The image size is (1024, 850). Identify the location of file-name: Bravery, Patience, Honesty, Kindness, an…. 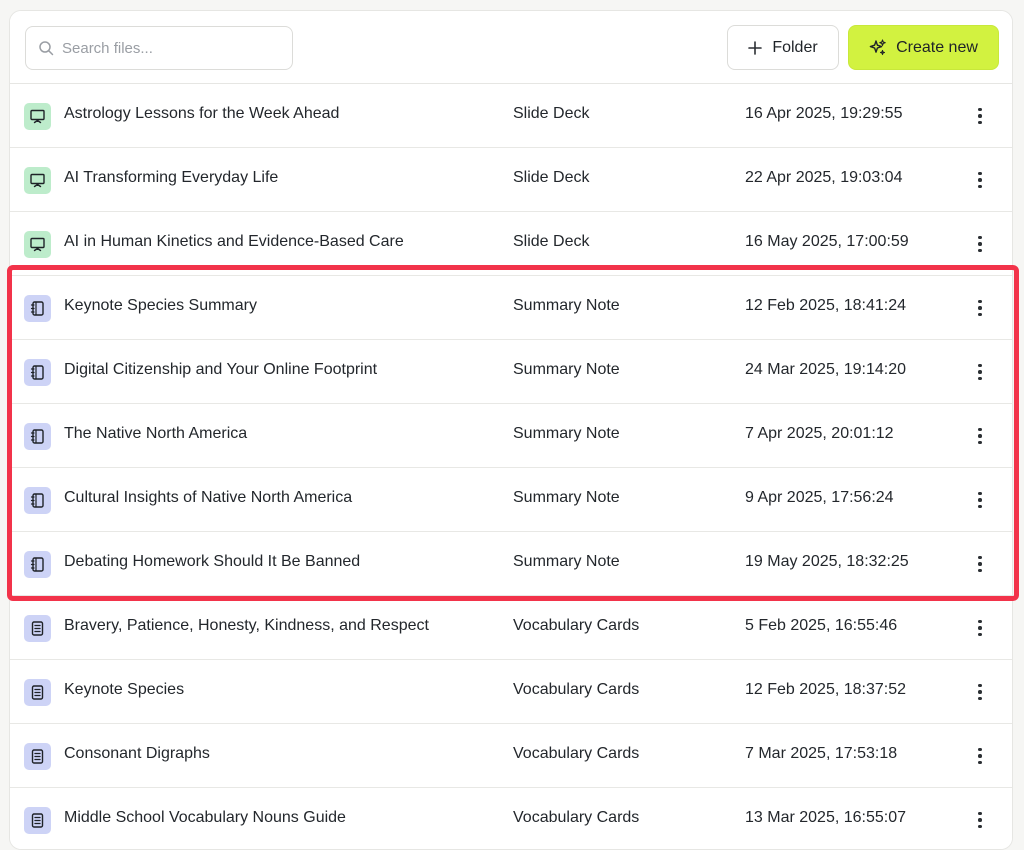
(246, 626).